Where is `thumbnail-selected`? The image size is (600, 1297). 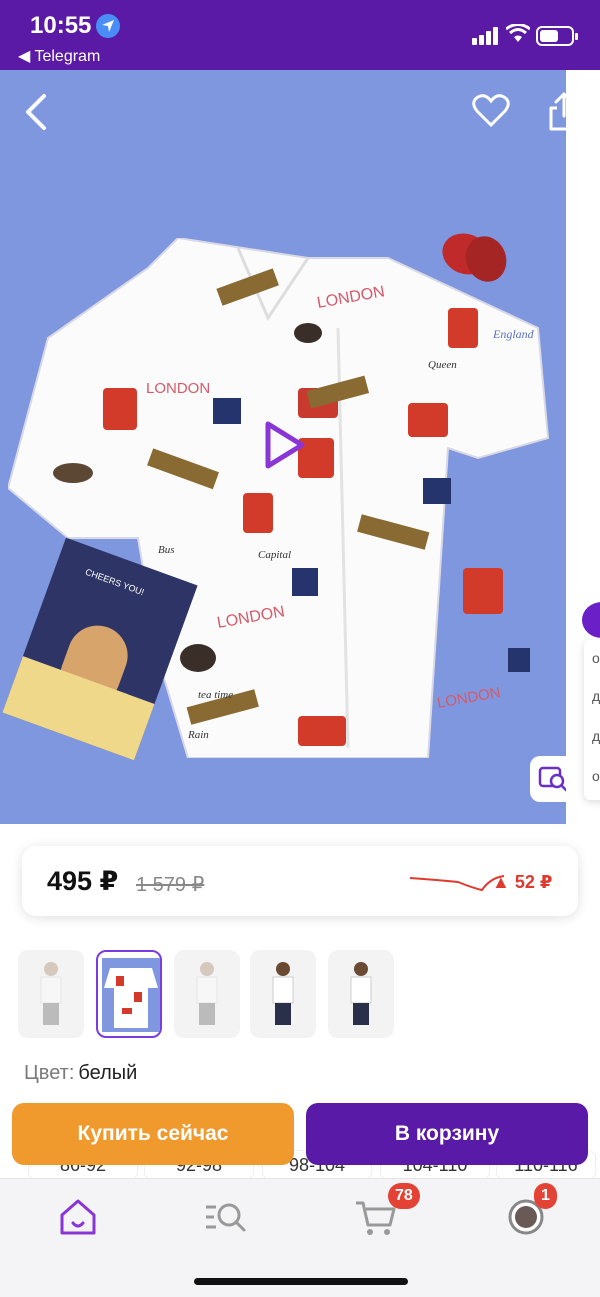
thumbnail-selected is located at coordinates (129, 994).